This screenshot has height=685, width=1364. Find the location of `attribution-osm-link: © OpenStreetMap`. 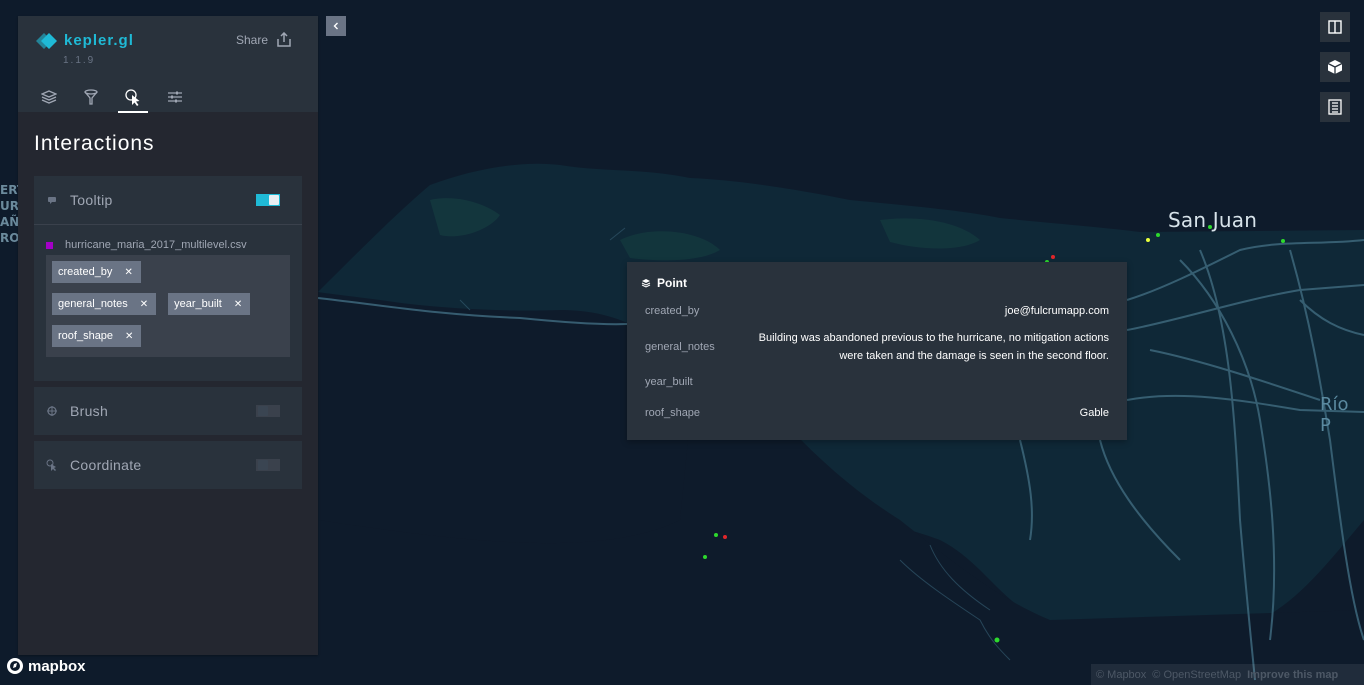

attribution-osm-link: © OpenStreetMap is located at coordinates (1196, 675).